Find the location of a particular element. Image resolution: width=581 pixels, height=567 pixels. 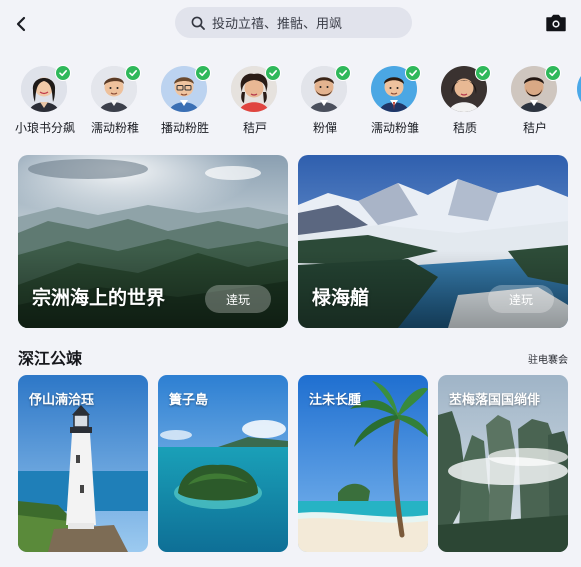

search-icon is located at coordinates (198, 23).